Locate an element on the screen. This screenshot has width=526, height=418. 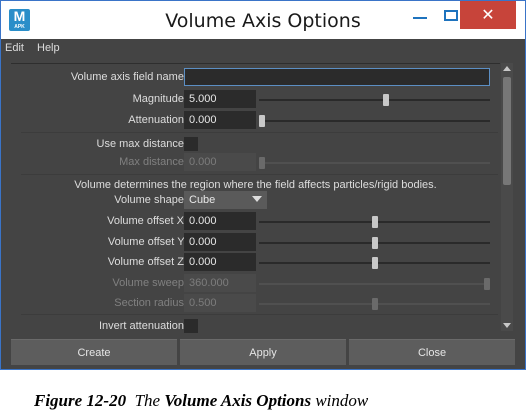
section-radius-slider is located at coordinates (374, 304).